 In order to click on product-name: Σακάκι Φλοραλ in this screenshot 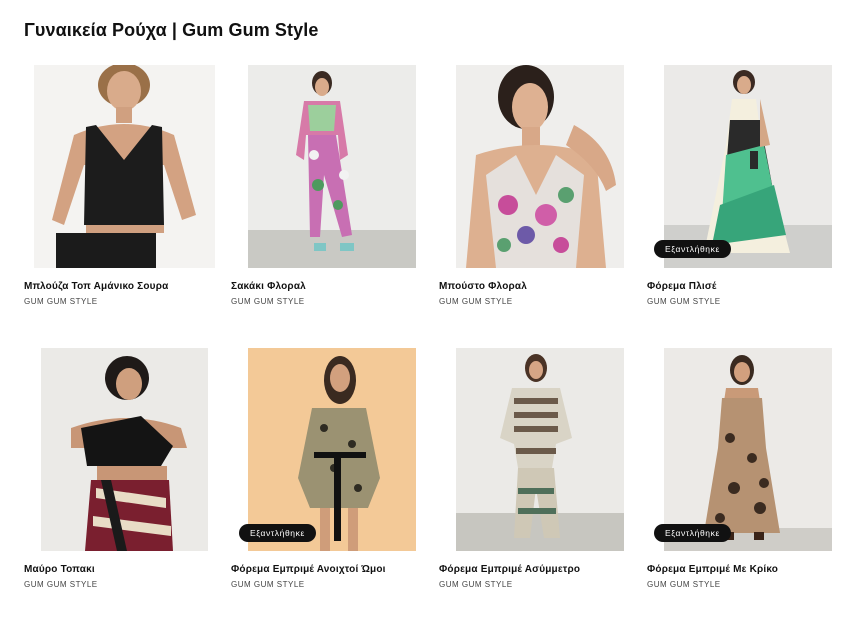, I will do `click(268, 286)`.